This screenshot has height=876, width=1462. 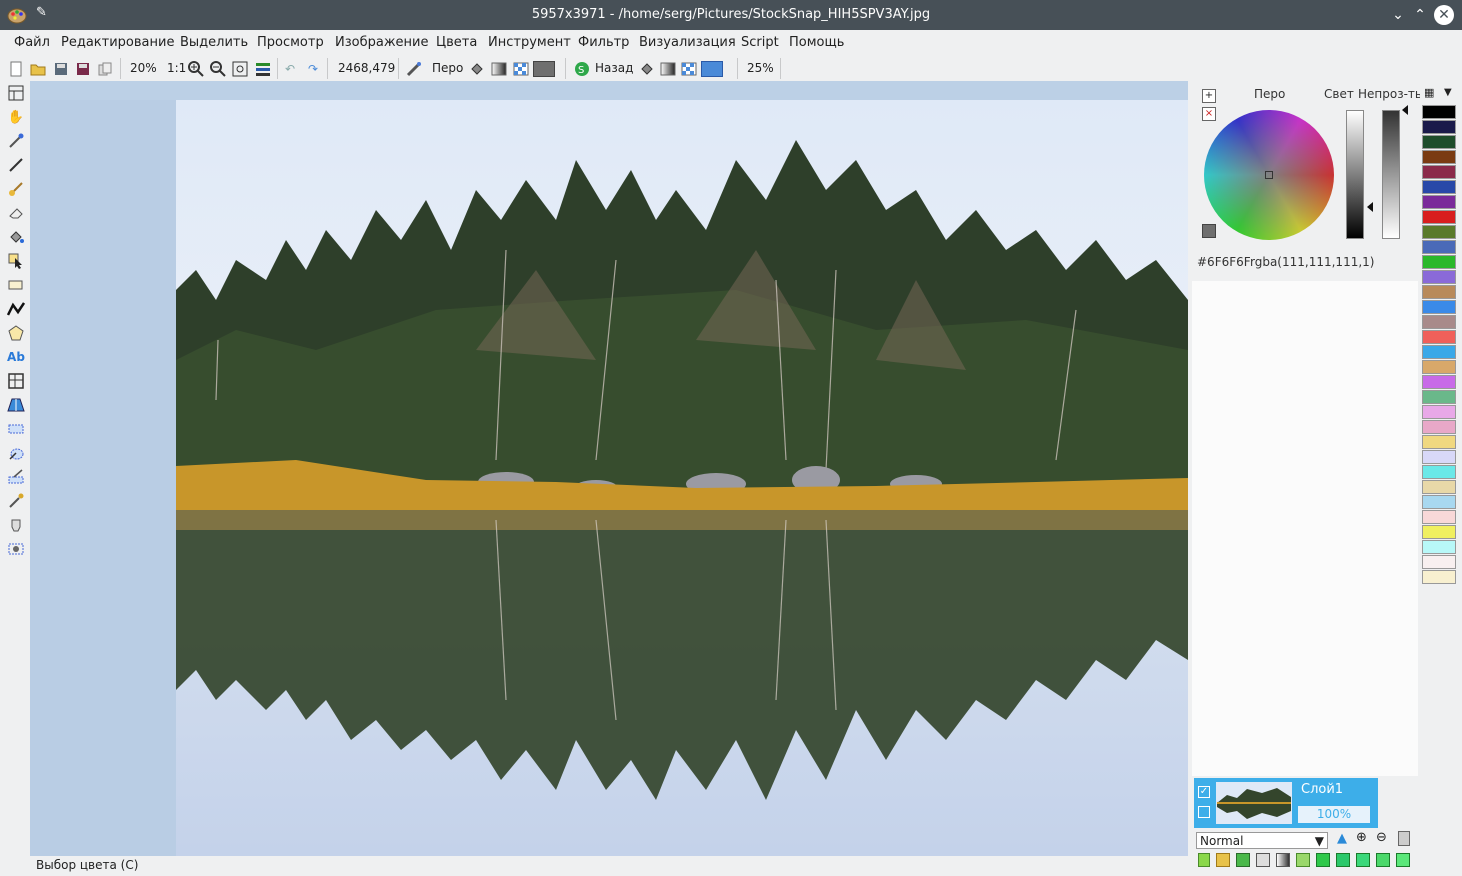 What do you see at coordinates (1342, 838) in the screenshot?
I see `layer-up-icon: ▲` at bounding box center [1342, 838].